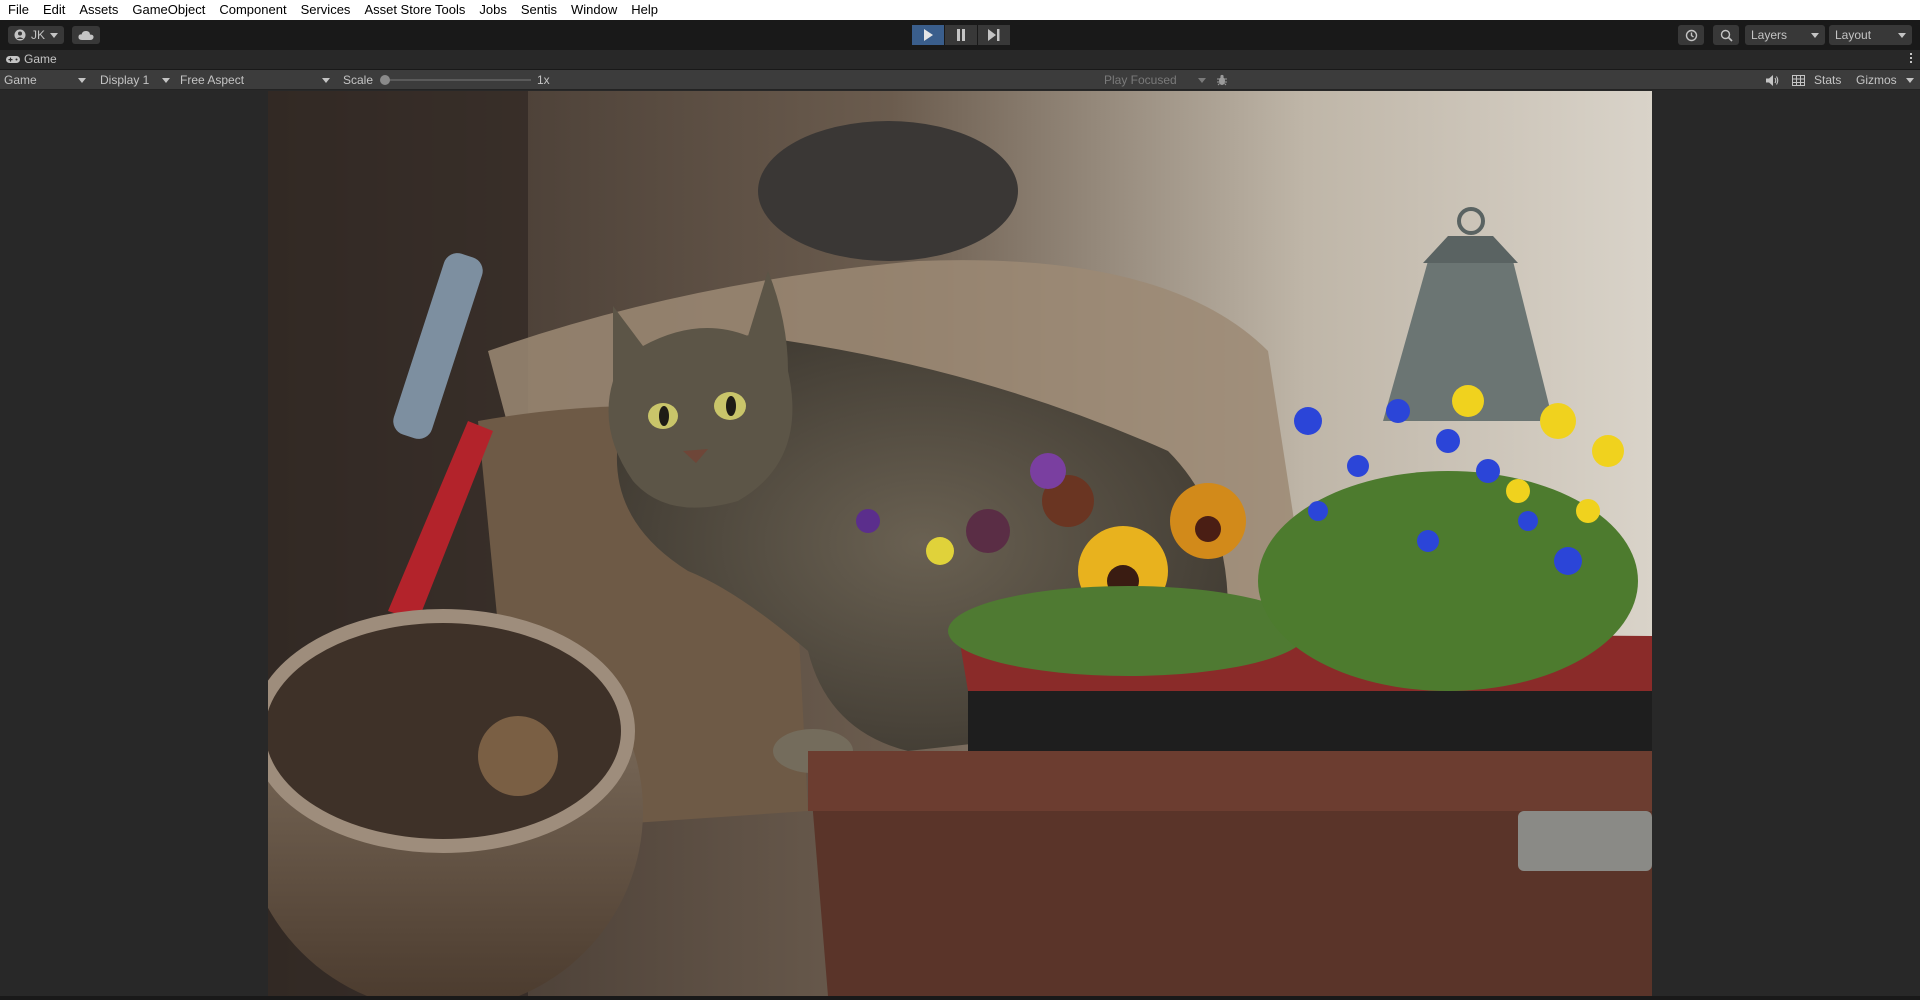 The image size is (1920, 1000). I want to click on display-label: Display 1, so click(125, 80).